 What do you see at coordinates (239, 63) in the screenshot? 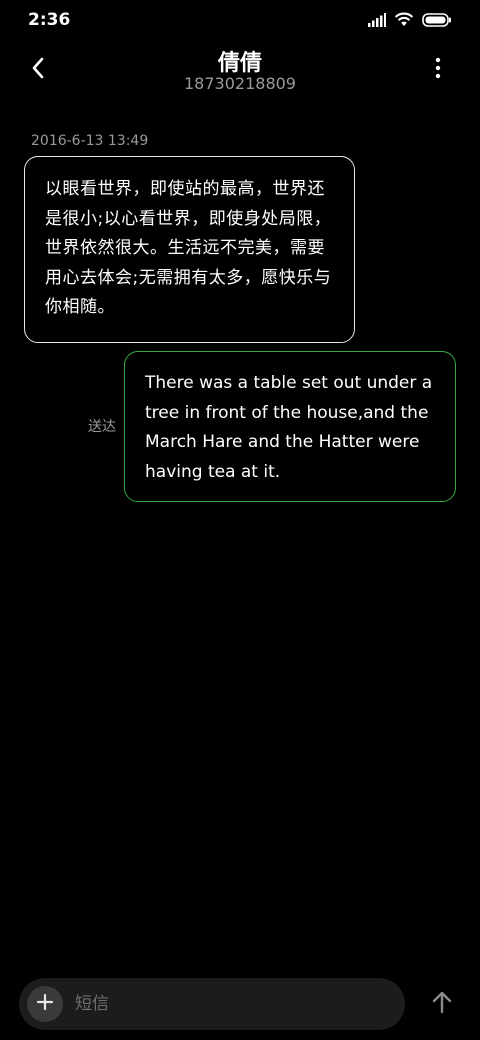
I see `contact-name: 倩倩` at bounding box center [239, 63].